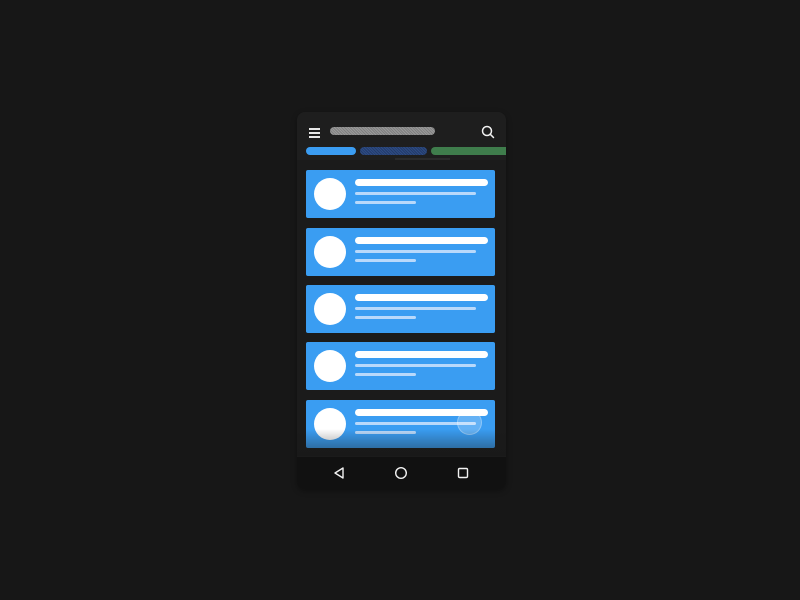 This screenshot has height=600, width=800. I want to click on title-placeholder, so click(382, 131).